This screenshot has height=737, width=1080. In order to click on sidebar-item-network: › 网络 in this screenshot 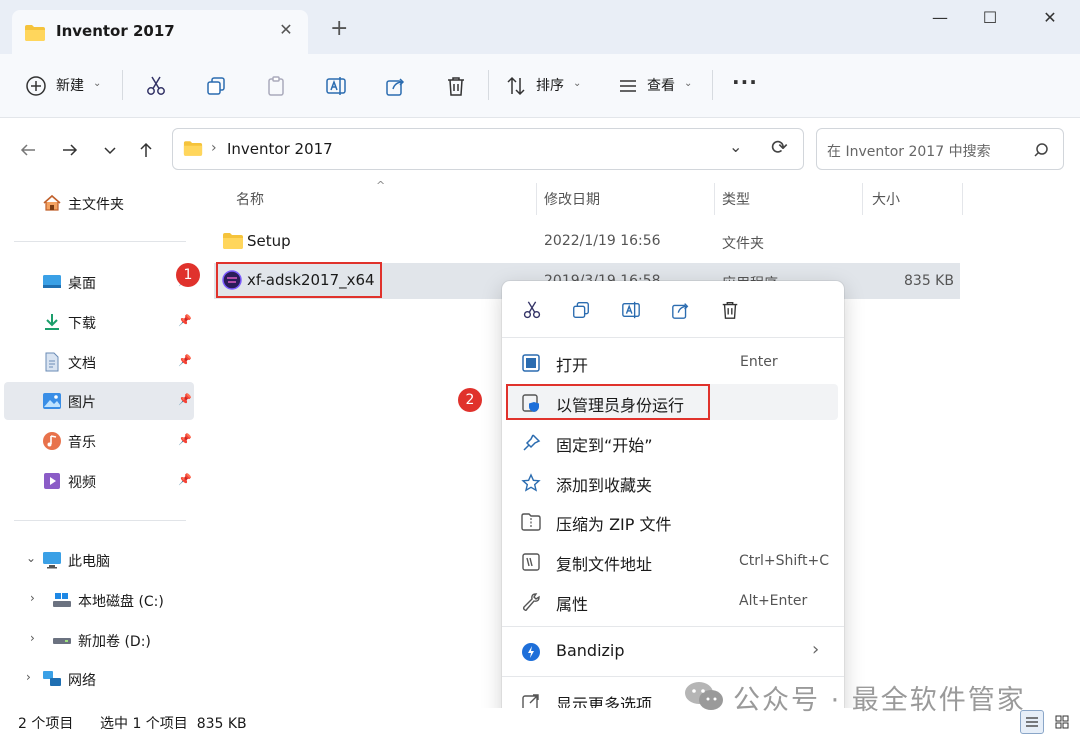, I will do `click(99, 679)`.